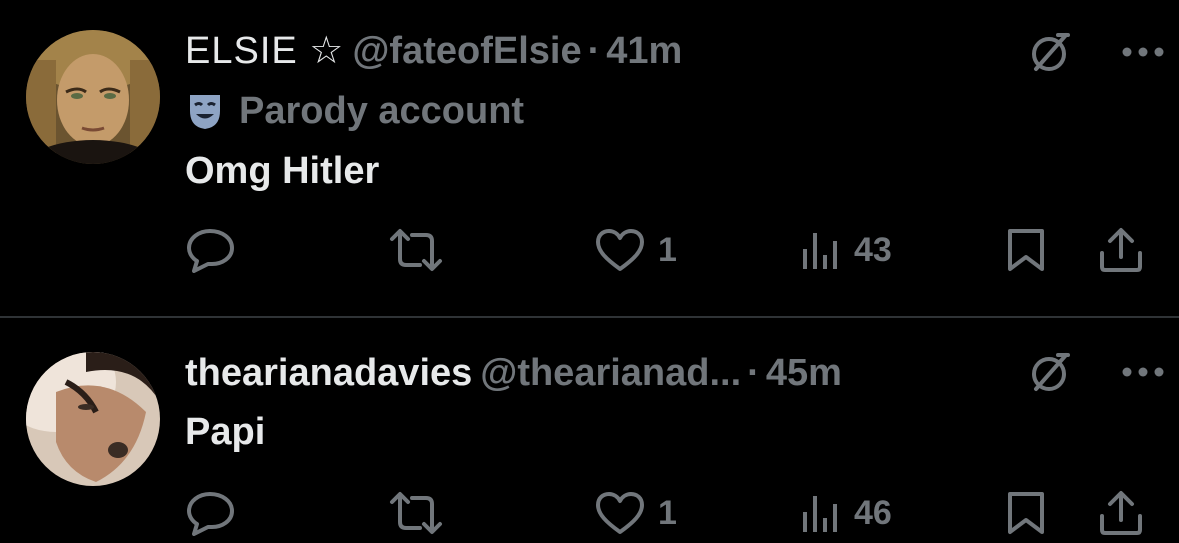  What do you see at coordinates (846, 250) in the screenshot?
I see `views-button: 43` at bounding box center [846, 250].